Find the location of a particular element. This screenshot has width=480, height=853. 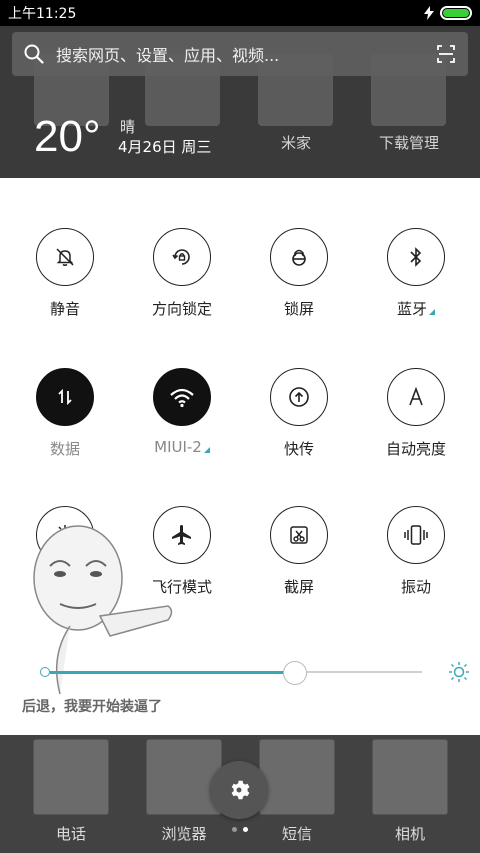

search-icon is located at coordinates (34, 54).